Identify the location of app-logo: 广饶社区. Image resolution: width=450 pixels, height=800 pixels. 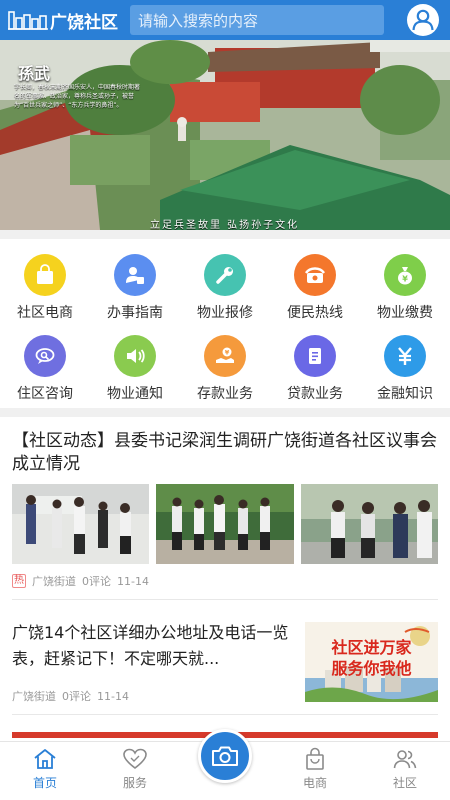
(63, 20).